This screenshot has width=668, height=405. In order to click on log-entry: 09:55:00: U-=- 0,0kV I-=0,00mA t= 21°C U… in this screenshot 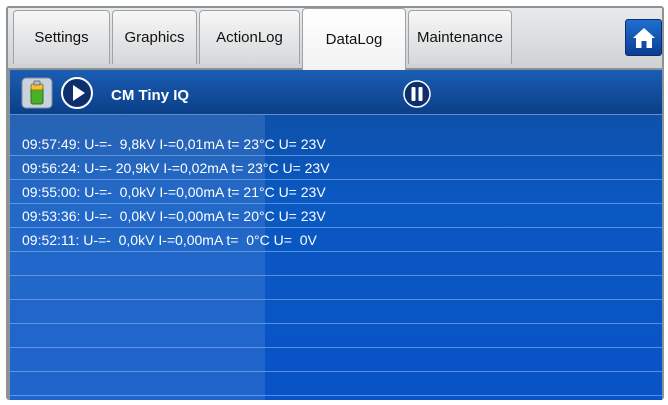, I will do `click(336, 192)`.